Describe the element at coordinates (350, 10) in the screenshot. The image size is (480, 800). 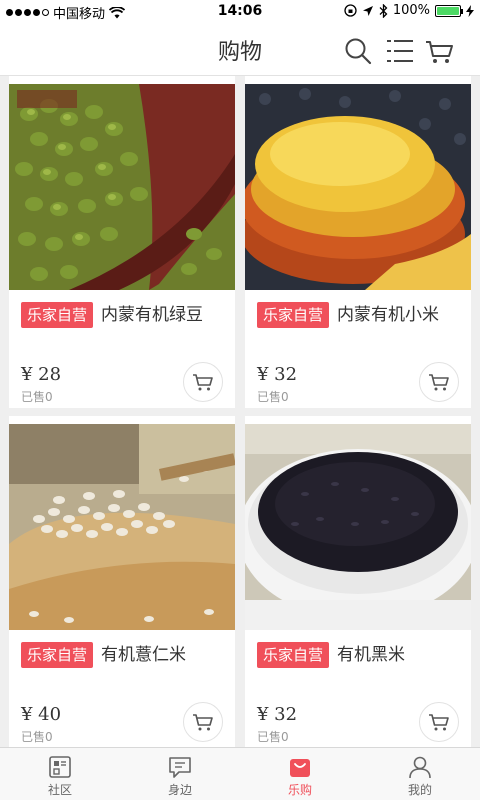
I see `rotation-lock-icon` at that location.